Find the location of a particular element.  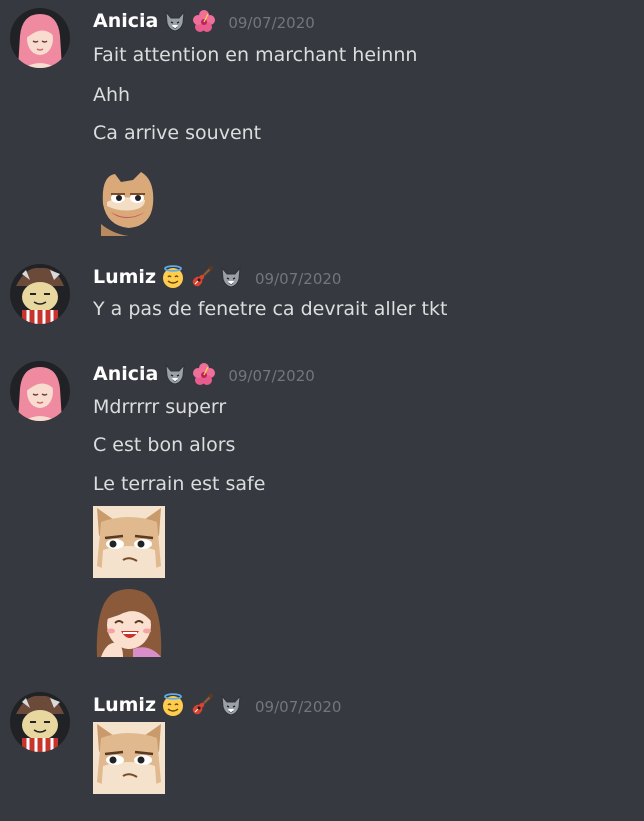

message-text: Ca arrive souvent is located at coordinates (177, 133).